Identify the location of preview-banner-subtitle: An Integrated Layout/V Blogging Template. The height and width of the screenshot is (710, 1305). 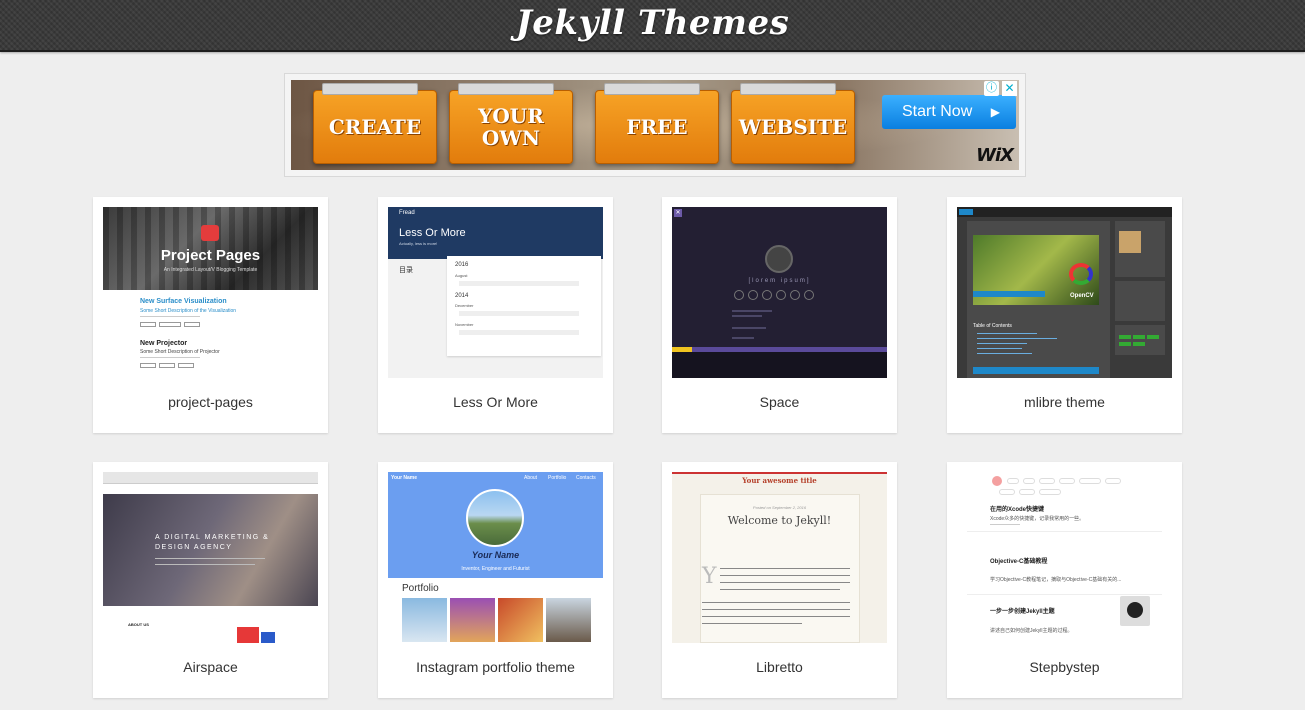
(210, 270).